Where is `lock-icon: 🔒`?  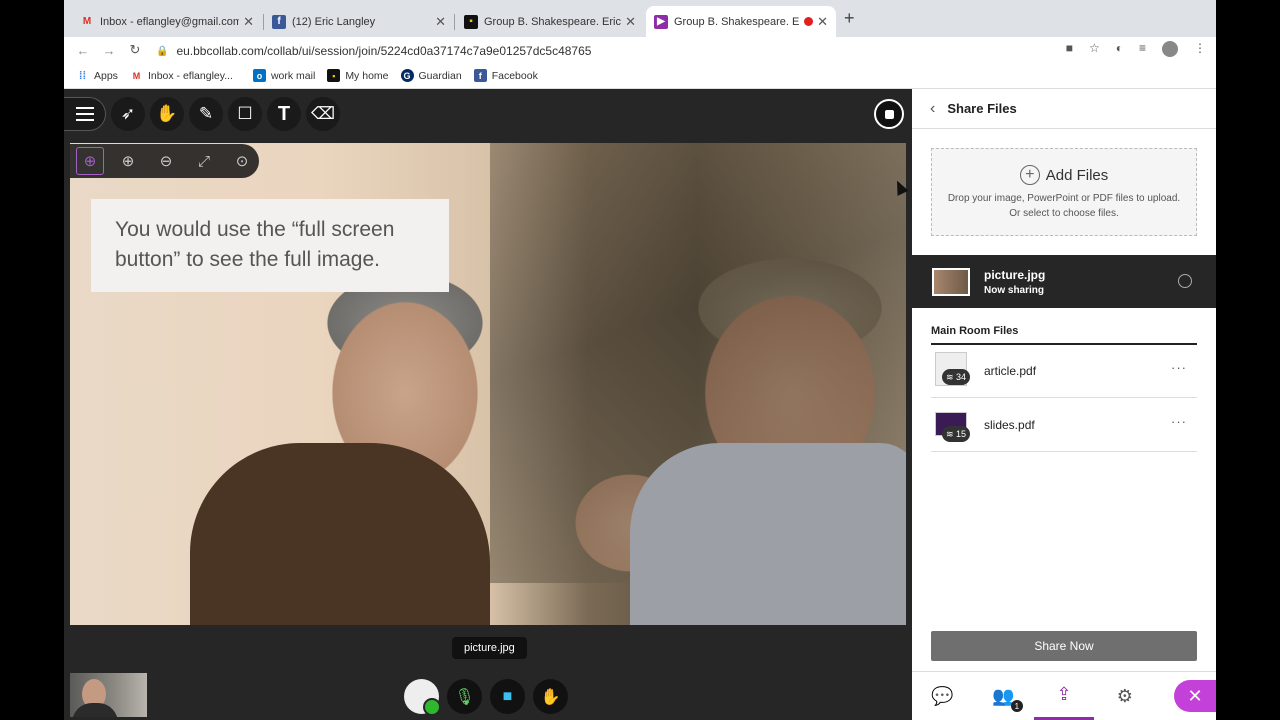
lock-icon: 🔒 is located at coordinates (162, 51).